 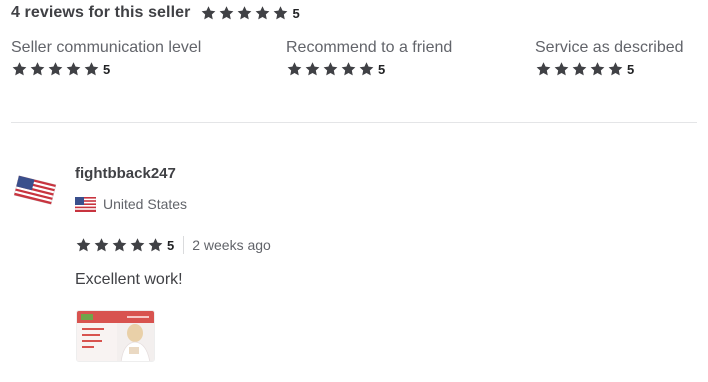 What do you see at coordinates (231, 245) in the screenshot?
I see `review-time: 2 weeks ago` at bounding box center [231, 245].